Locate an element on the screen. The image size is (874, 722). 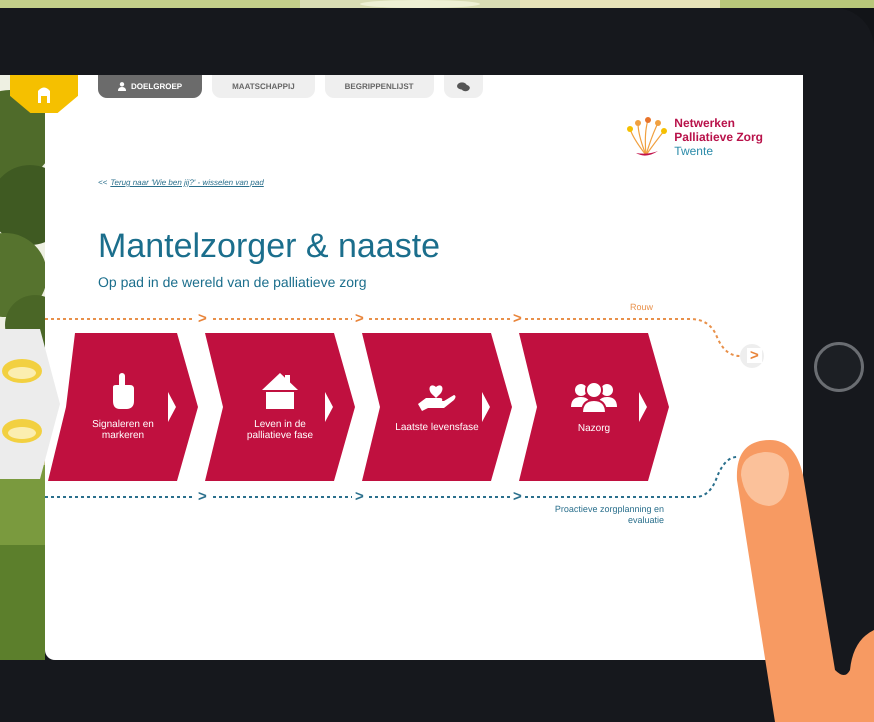
pointing-hand-icon is located at coordinates (123, 391).